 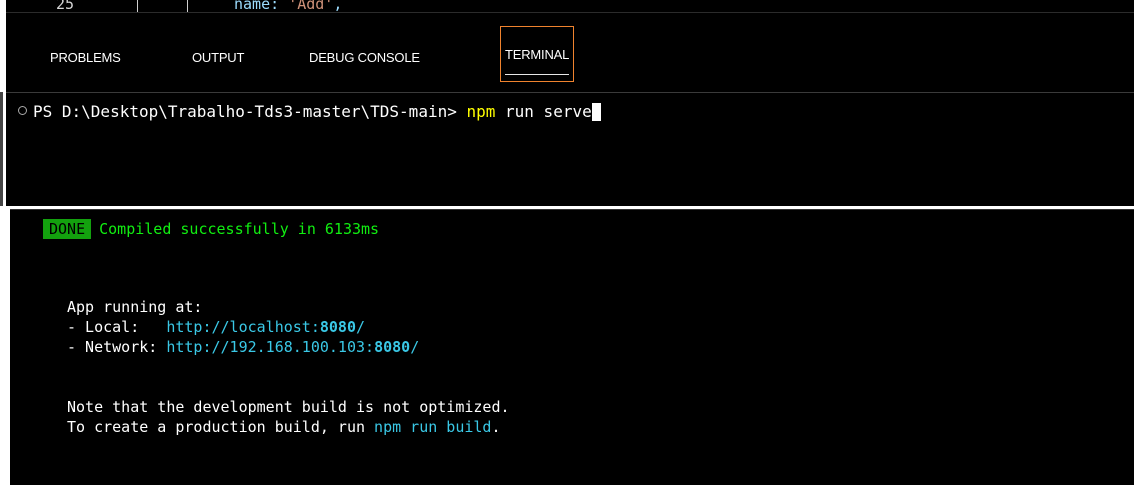 I want to click on local-url-link: http://localhost:8080/, so click(x=265, y=327).